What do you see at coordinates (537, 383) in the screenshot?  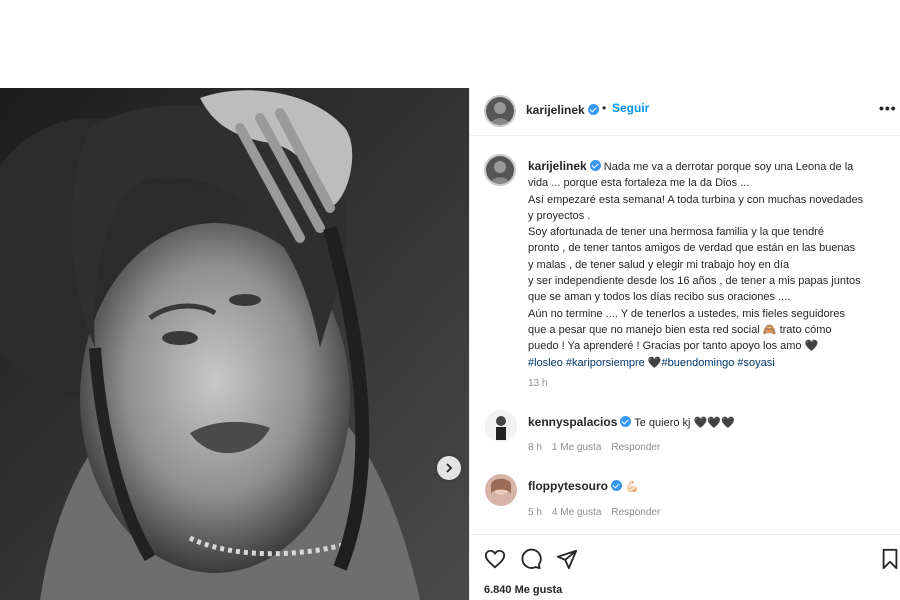 I see `post-timestamp: 13 h` at bounding box center [537, 383].